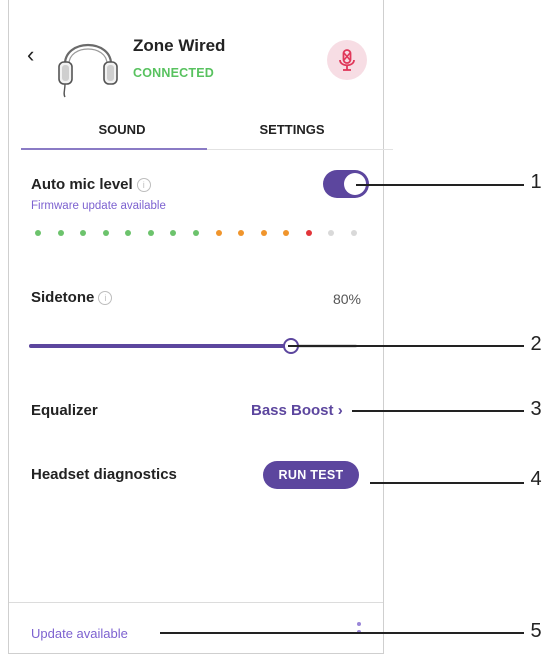  Describe the element at coordinates (104, 474) in the screenshot. I see `diagnostics-label: Headset diagnostics` at that location.